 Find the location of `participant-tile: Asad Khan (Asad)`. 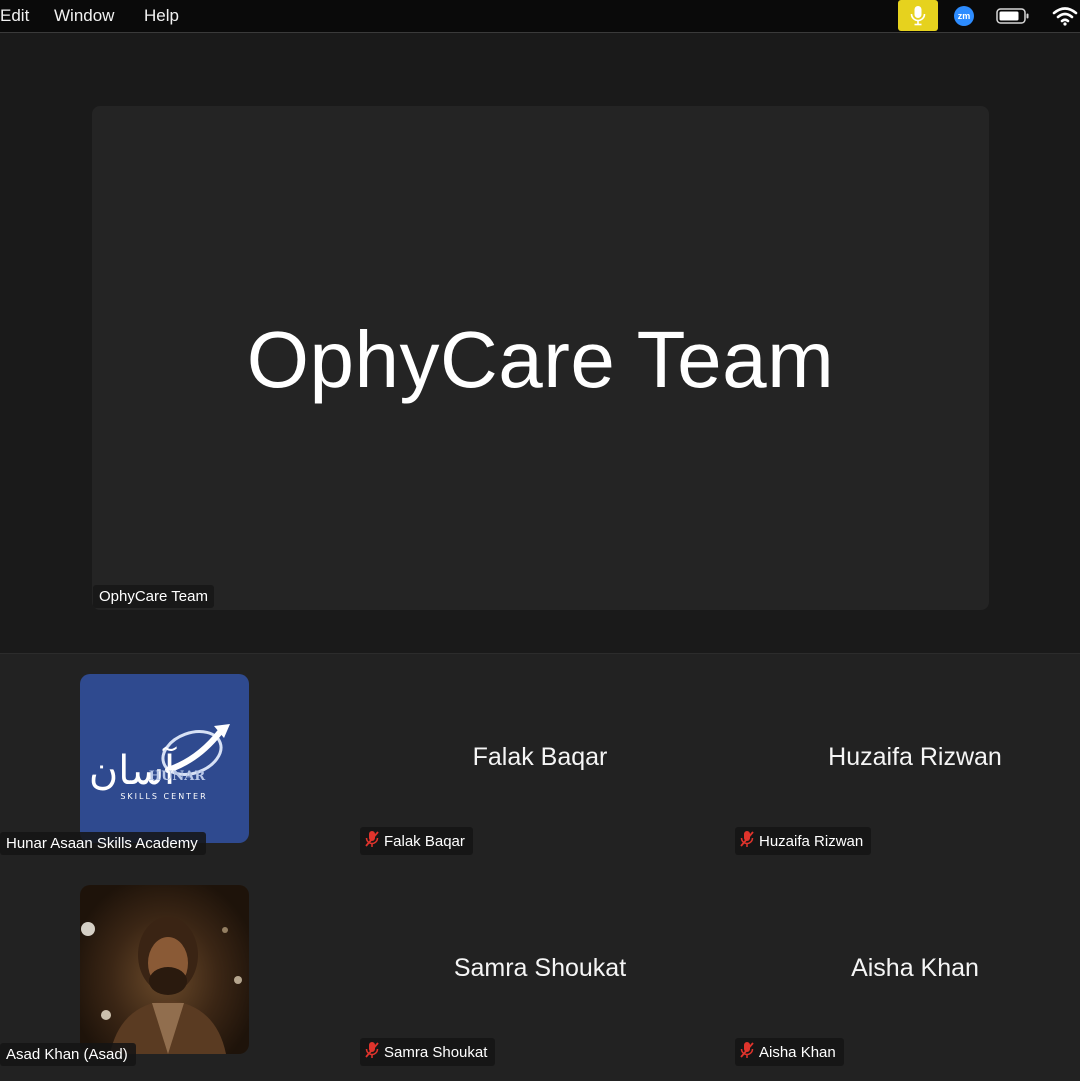

participant-tile: Asad Khan (Asad) is located at coordinates (180, 970).